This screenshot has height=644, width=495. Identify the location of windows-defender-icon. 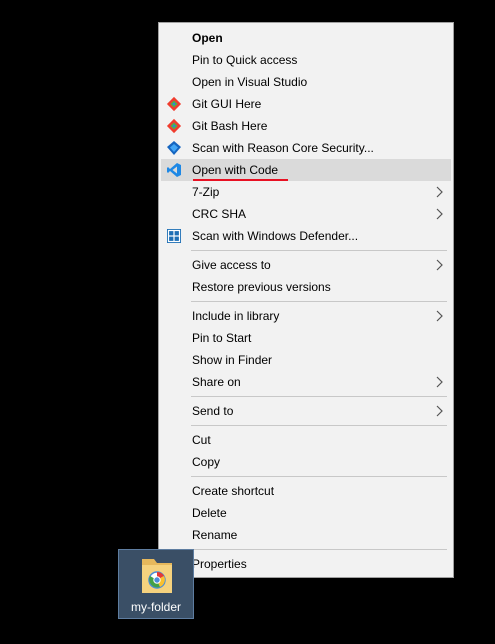
(174, 236).